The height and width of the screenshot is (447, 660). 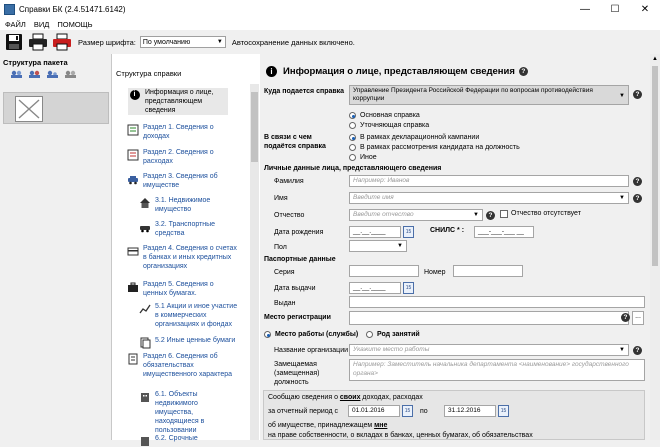 What do you see at coordinates (280, 247) in the screenshot?
I see `sex-label: Пол` at bounding box center [280, 247].